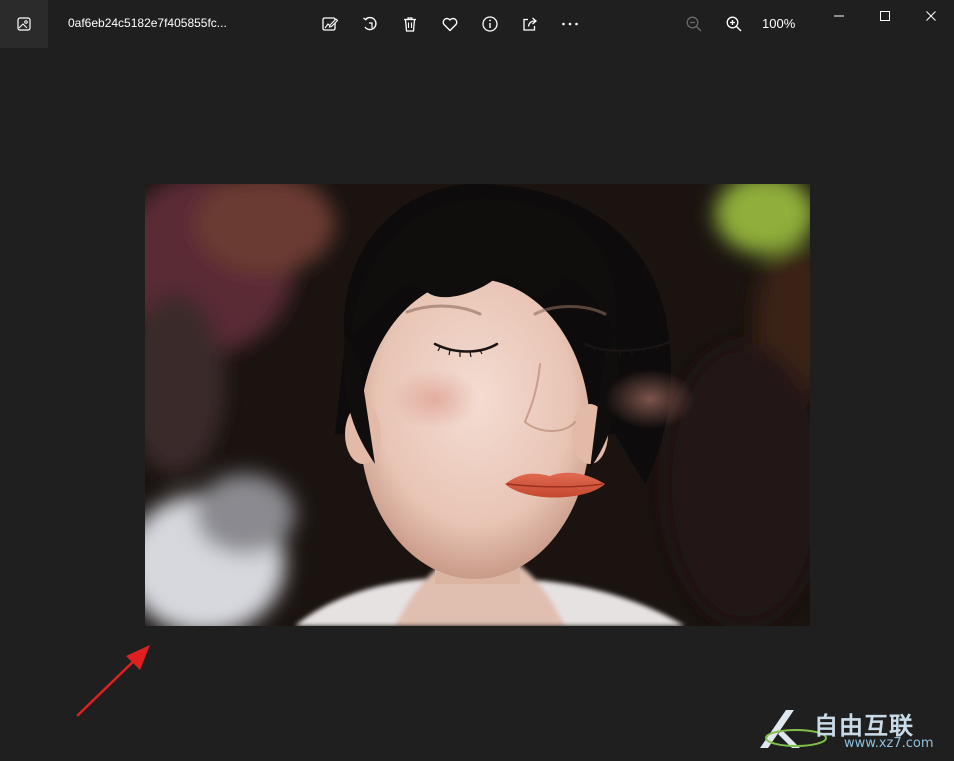  What do you see at coordinates (778, 23) in the screenshot?
I see `zoom-level-label: 100%` at bounding box center [778, 23].